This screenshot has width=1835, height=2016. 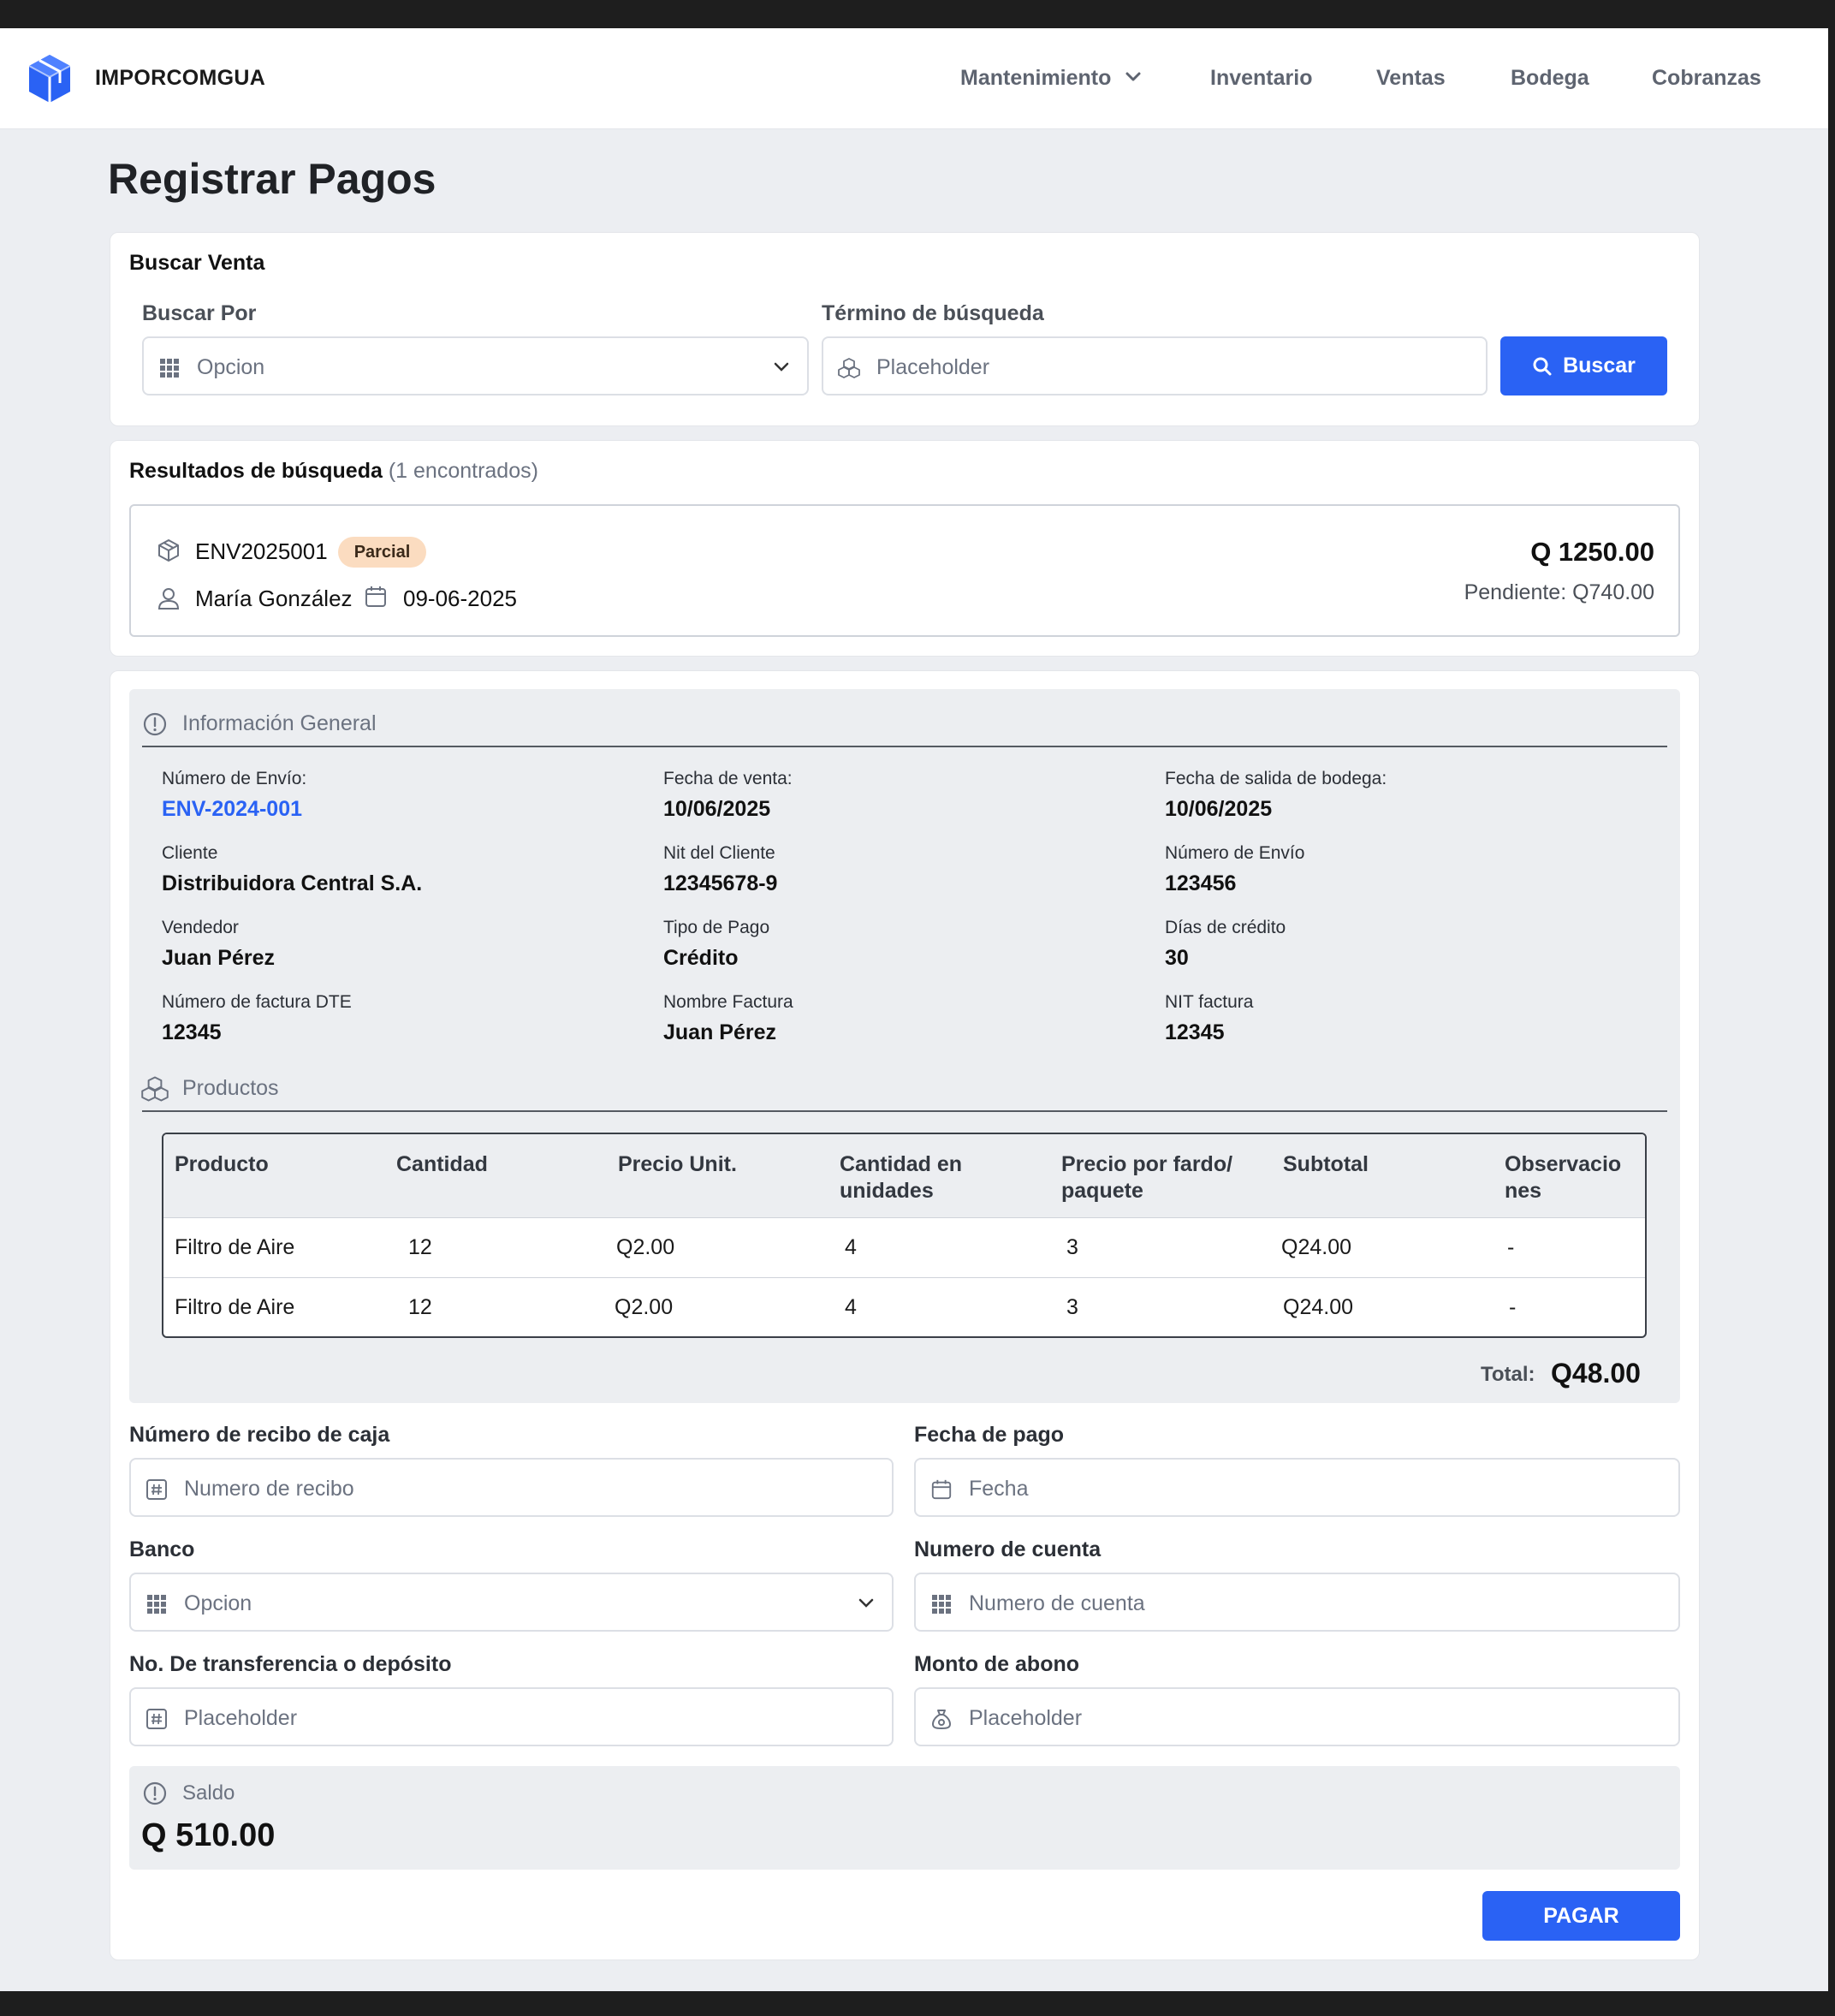 I want to click on payment-date-input: Fecha, so click(x=1297, y=1487).